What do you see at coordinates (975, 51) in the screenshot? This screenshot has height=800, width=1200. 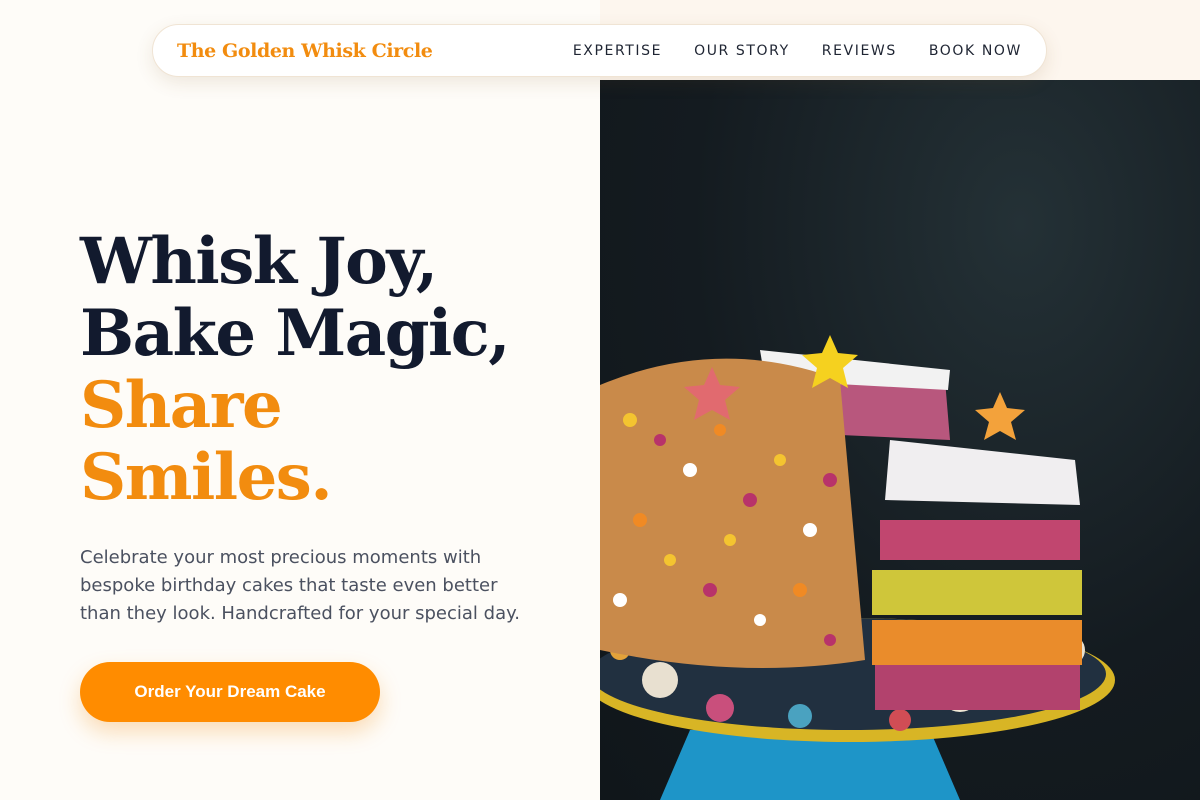 I see `nav-link-book-now: BOOK NOW` at bounding box center [975, 51].